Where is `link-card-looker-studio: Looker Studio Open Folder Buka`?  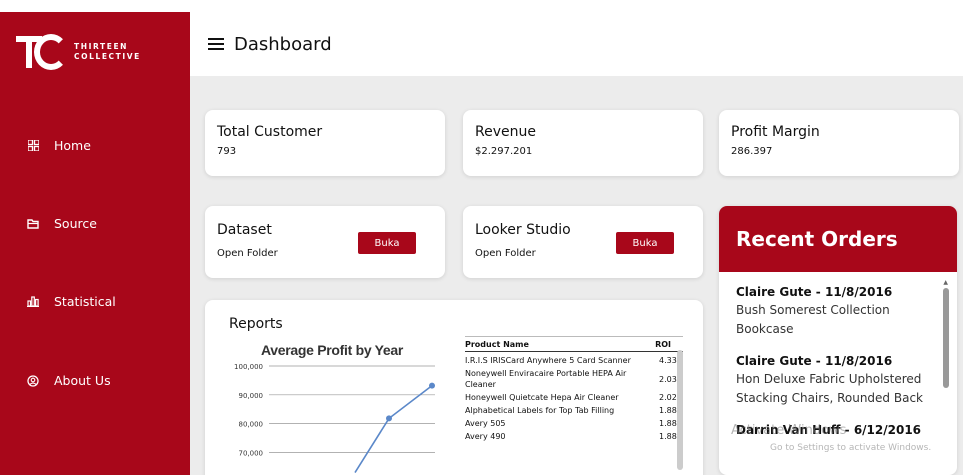 link-card-looker-studio: Looker Studio Open Folder Buka is located at coordinates (583, 242).